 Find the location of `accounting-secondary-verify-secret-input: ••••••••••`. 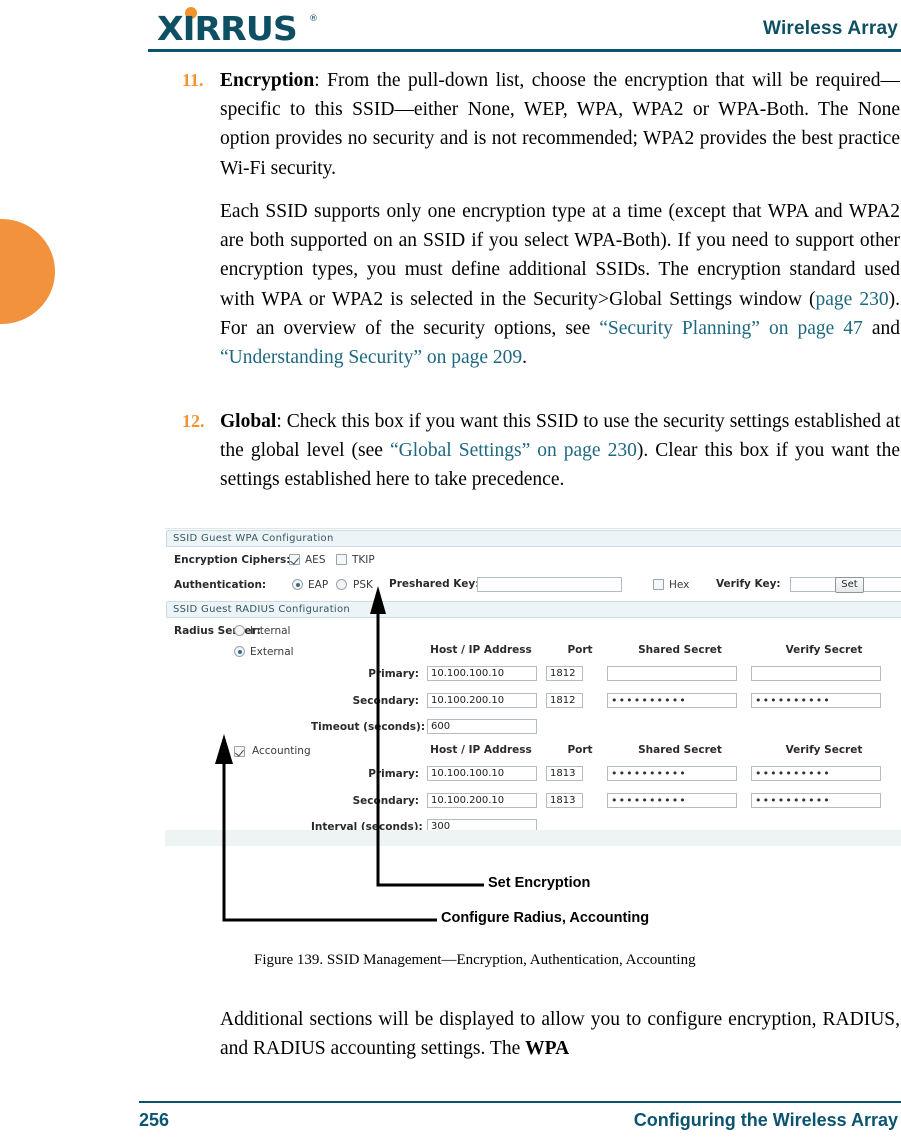

accounting-secondary-verify-secret-input: •••••••••• is located at coordinates (816, 800).